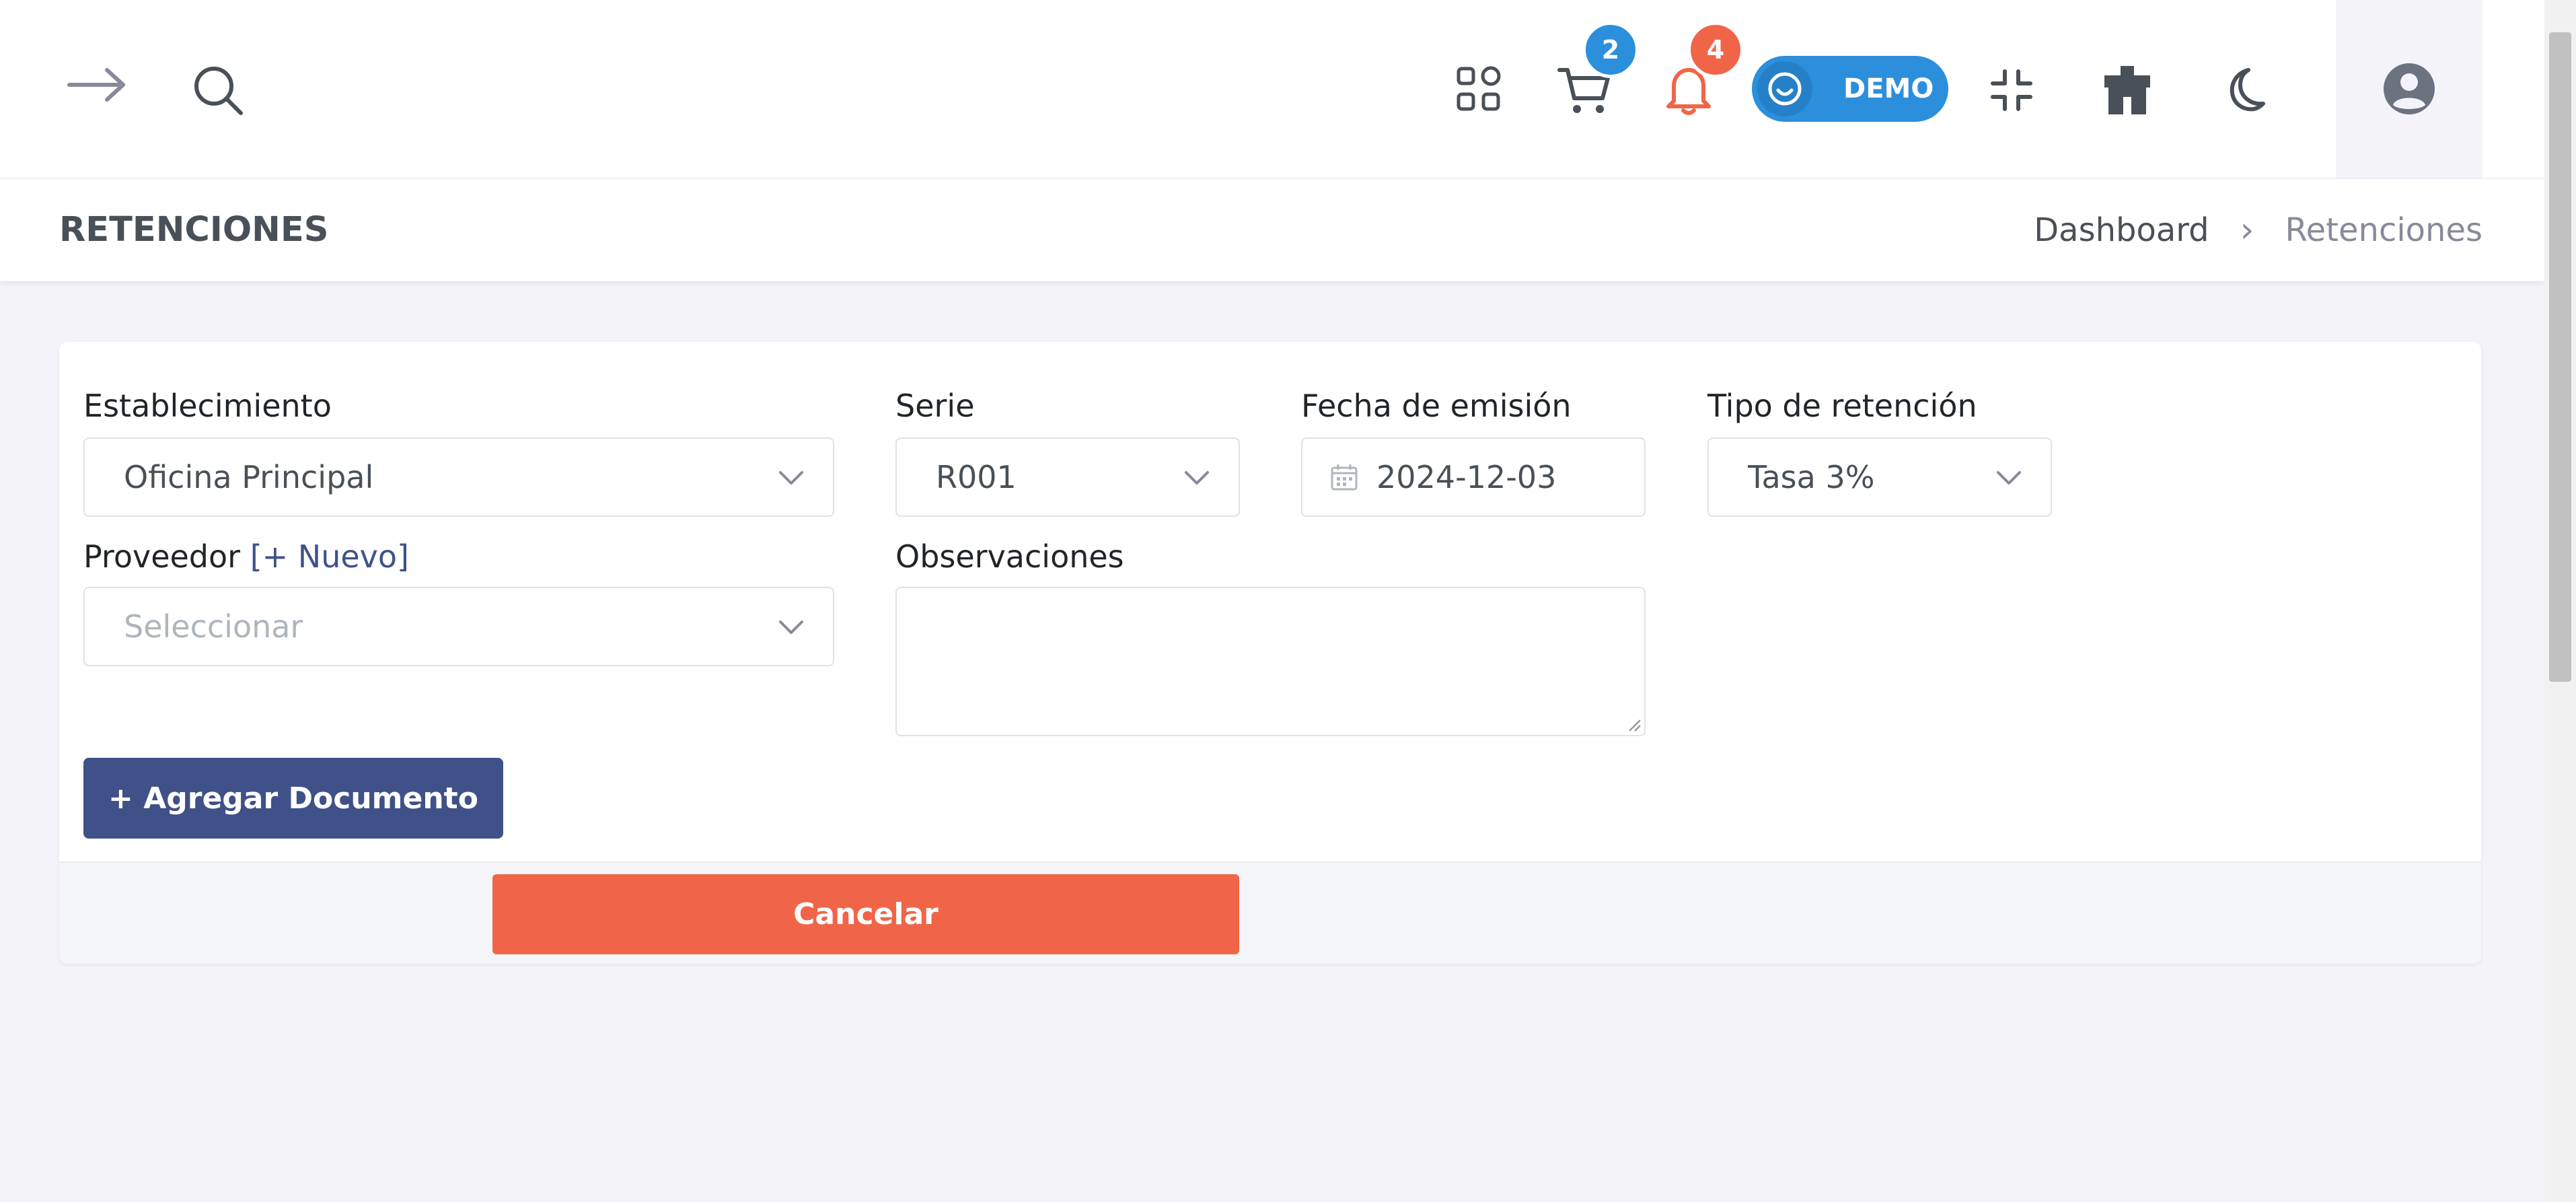 This screenshot has height=1202, width=2576. Describe the element at coordinates (2121, 230) in the screenshot. I see `breadcrumb-dashboard-link: Dashboard` at that location.